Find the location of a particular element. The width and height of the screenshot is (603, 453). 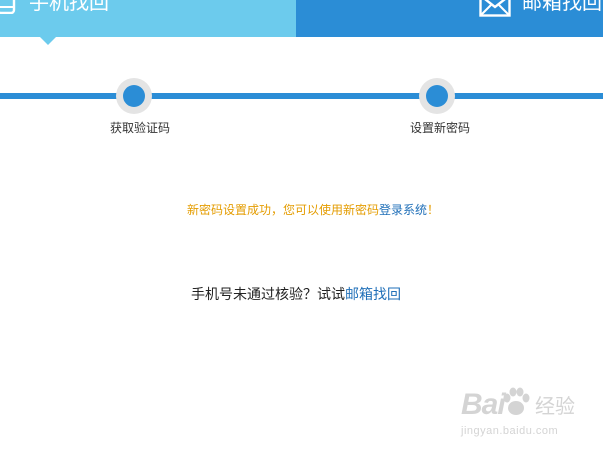

step-node-get-code is located at coordinates (134, 96).